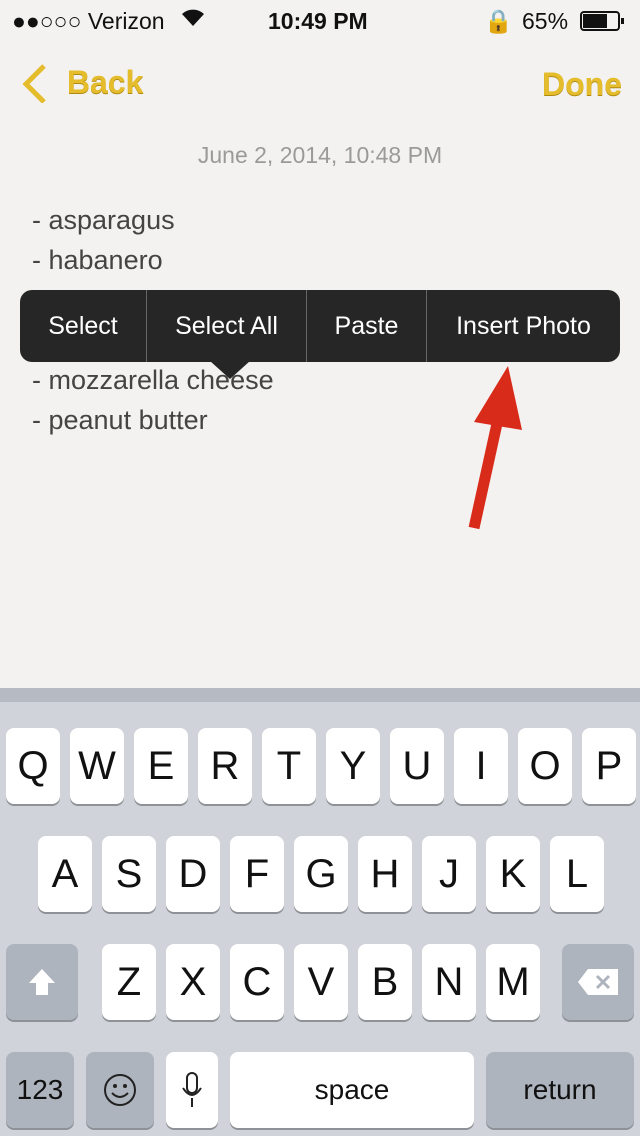  Describe the element at coordinates (545, 766) in the screenshot. I see `key-o: O` at that location.